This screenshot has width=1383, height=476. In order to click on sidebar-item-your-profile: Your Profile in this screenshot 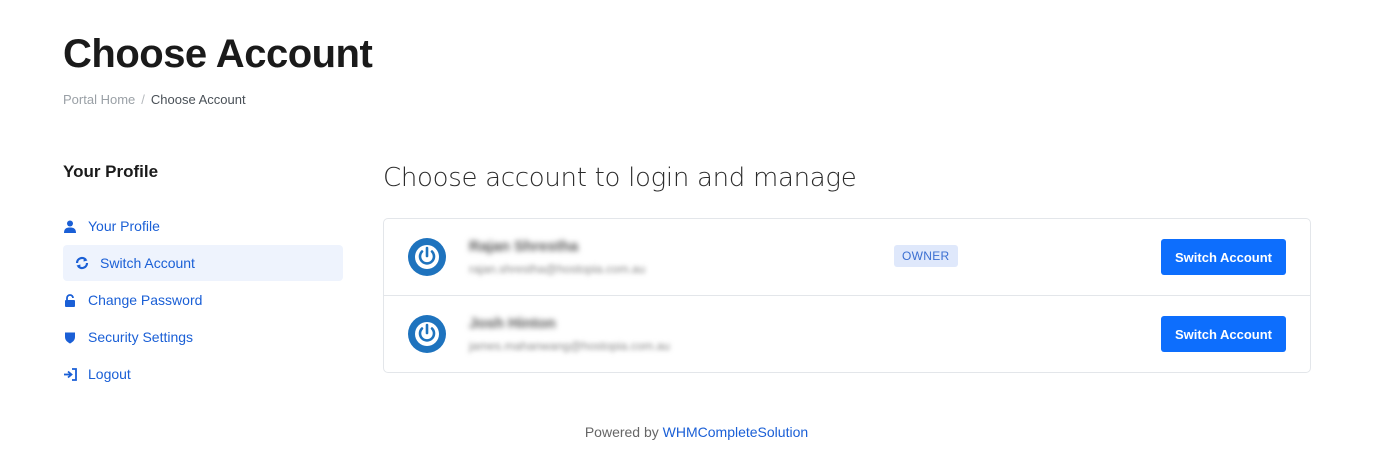, I will do `click(203, 226)`.